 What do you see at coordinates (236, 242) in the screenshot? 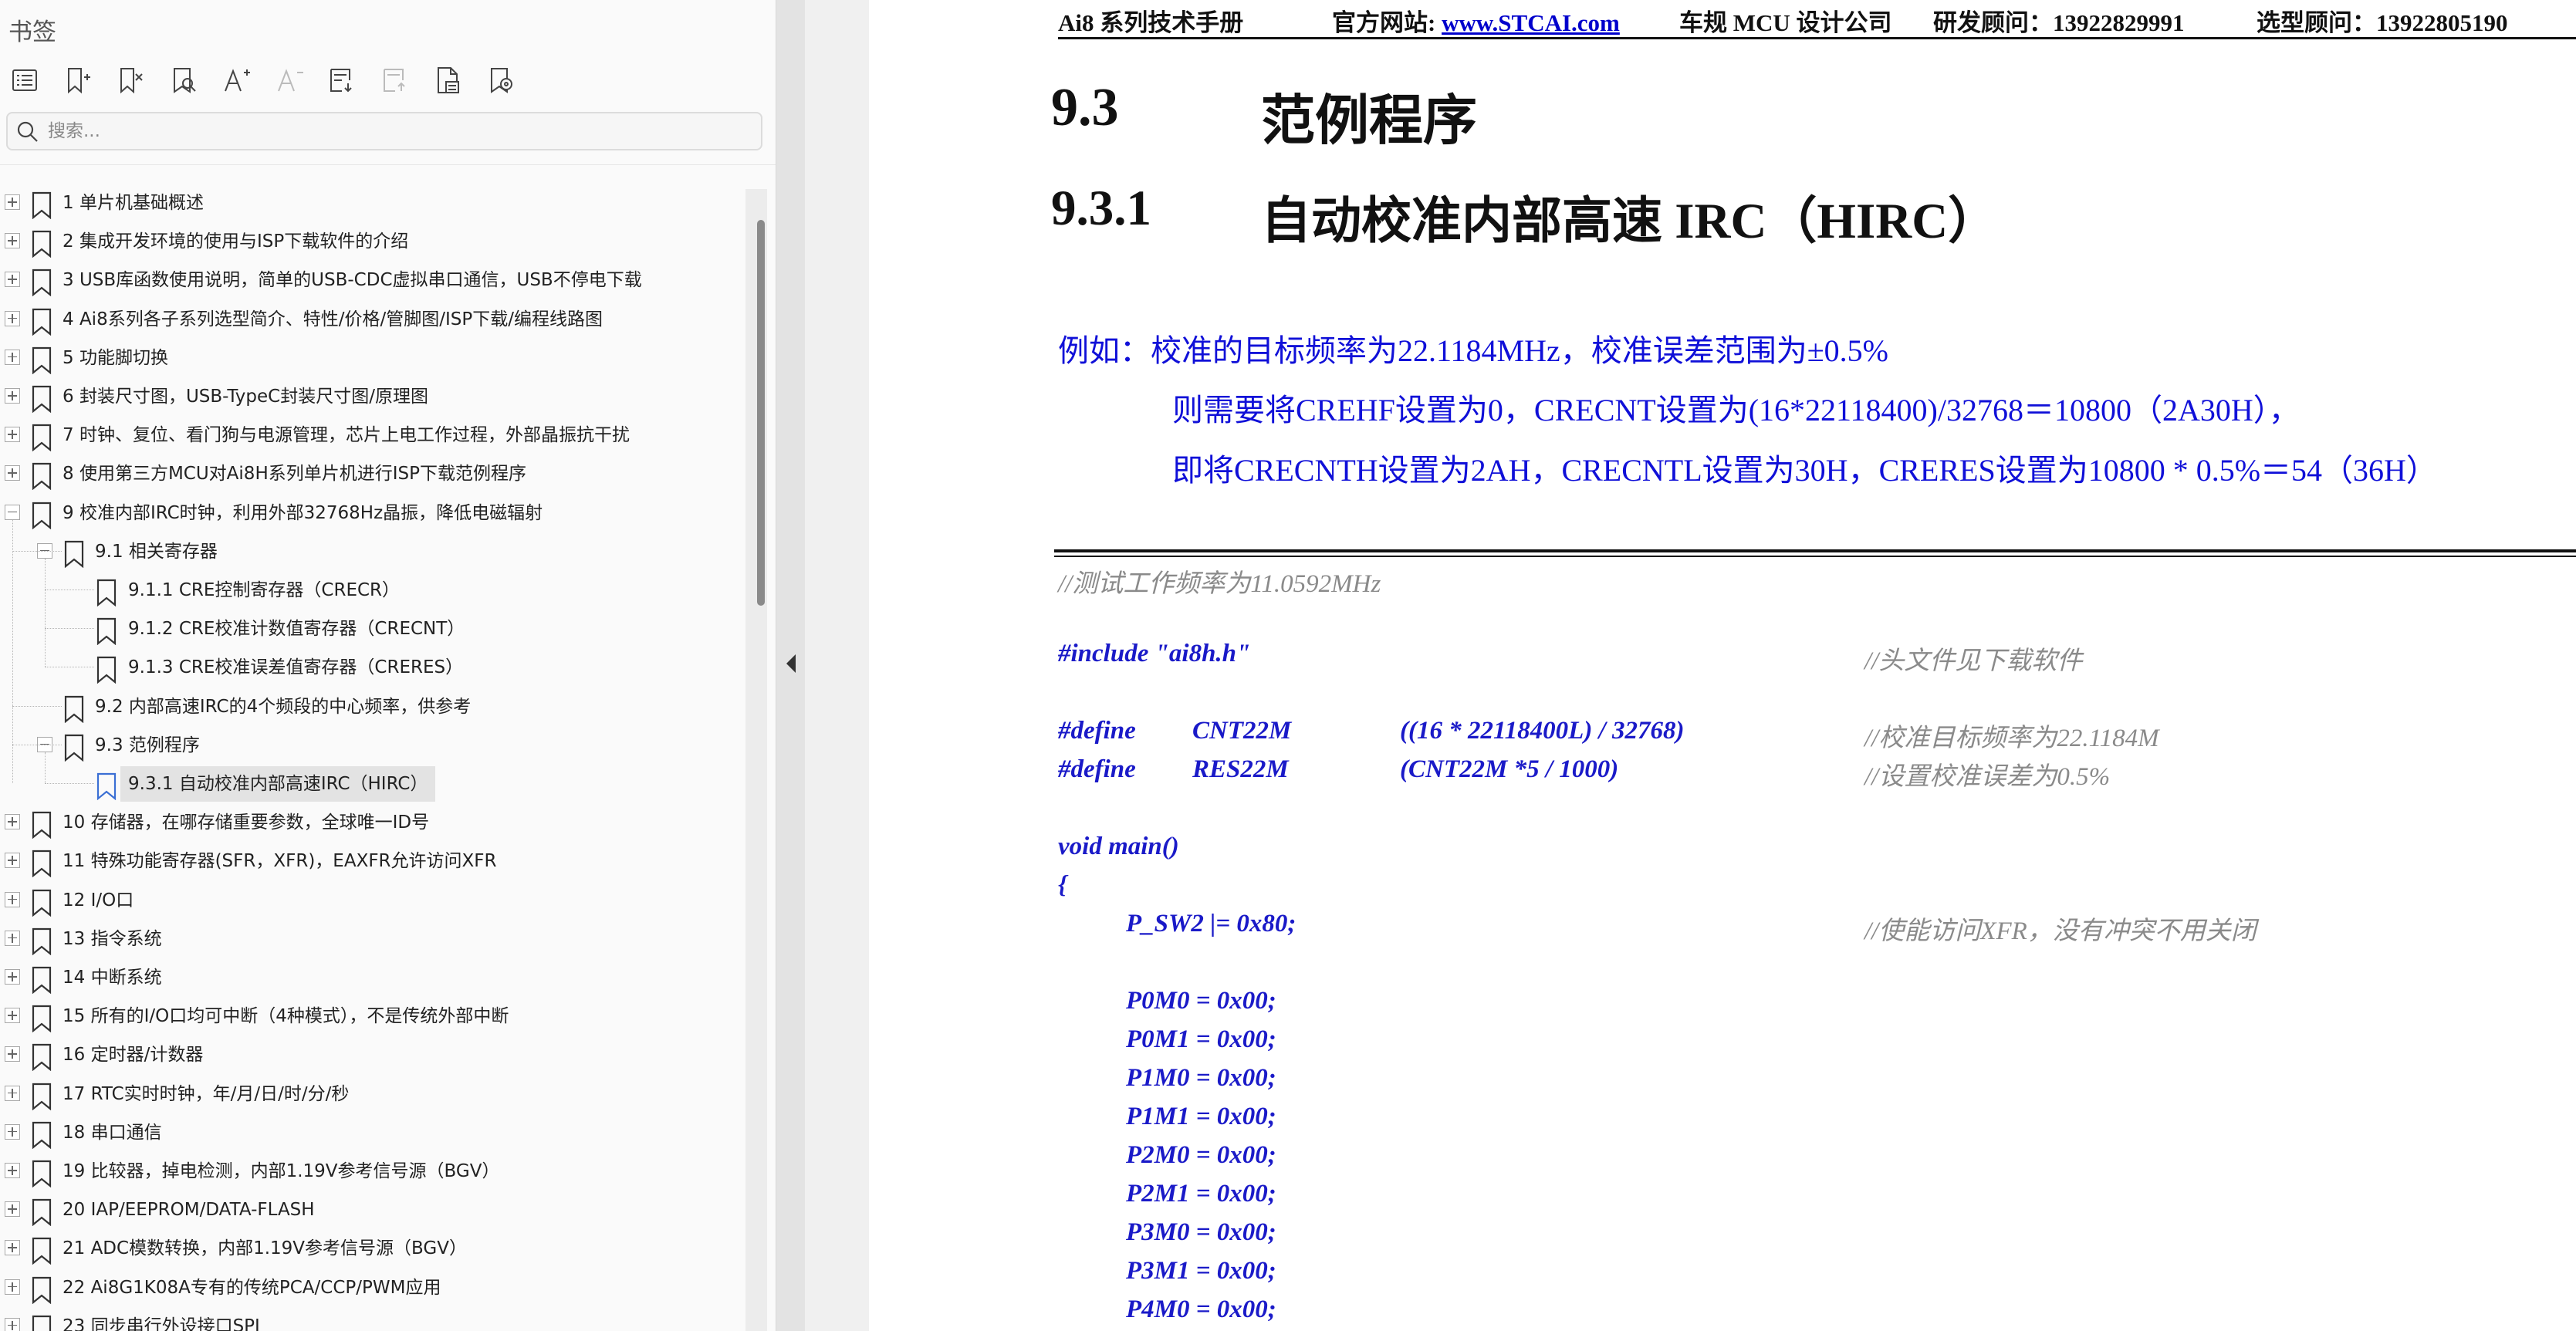
I see `bookmark-label: 2 集成开发环境的使用与ISP下载软件的介绍` at bounding box center [236, 242].